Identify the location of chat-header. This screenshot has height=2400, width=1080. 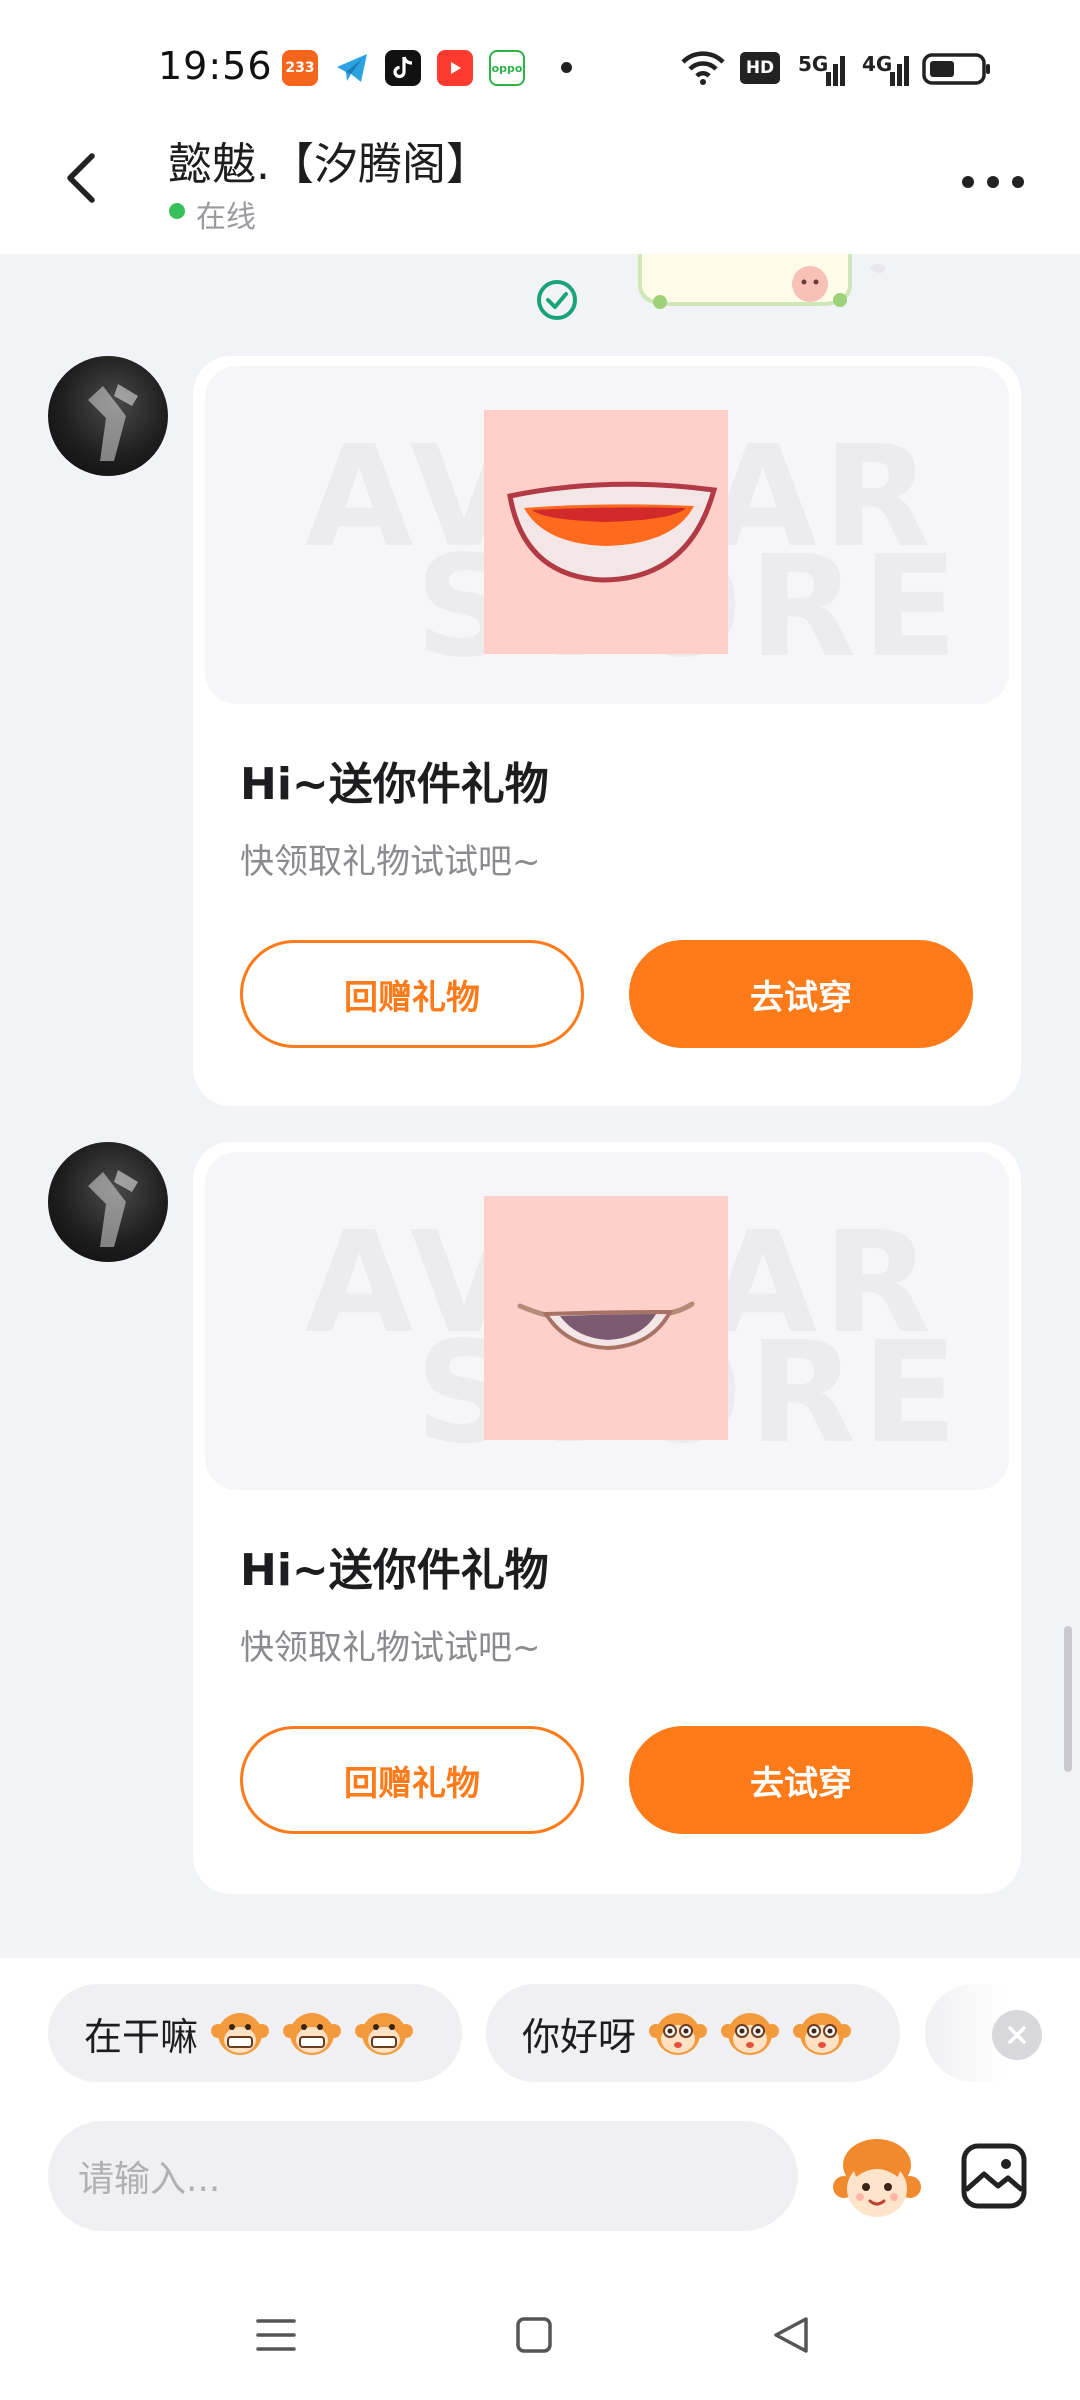
(540, 192).